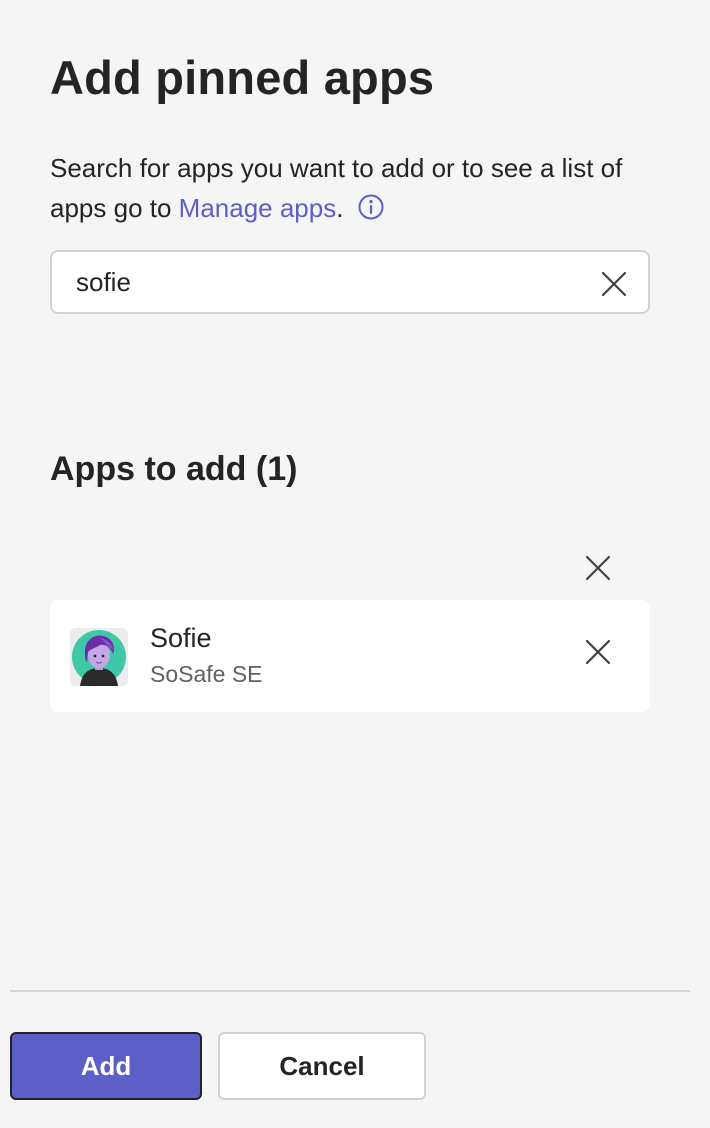 This screenshot has width=710, height=1128. Describe the element at coordinates (242, 77) in the screenshot. I see `dialog-title: Add pinned apps` at that location.